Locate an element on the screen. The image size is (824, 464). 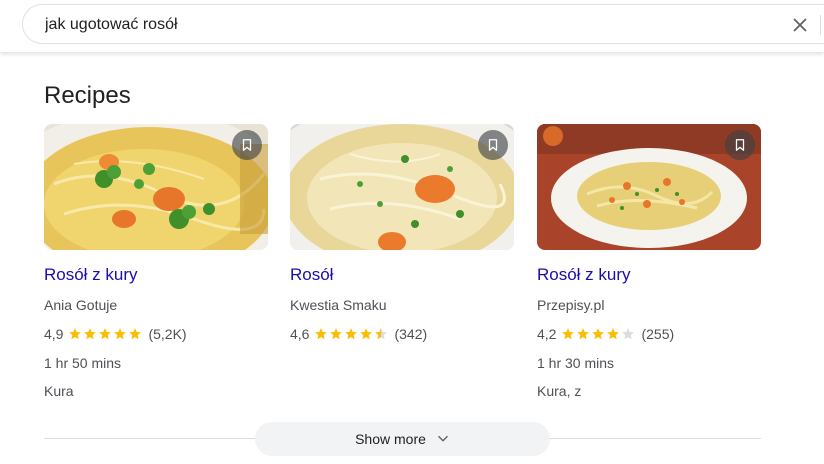
search-input is located at coordinates (395, 25).